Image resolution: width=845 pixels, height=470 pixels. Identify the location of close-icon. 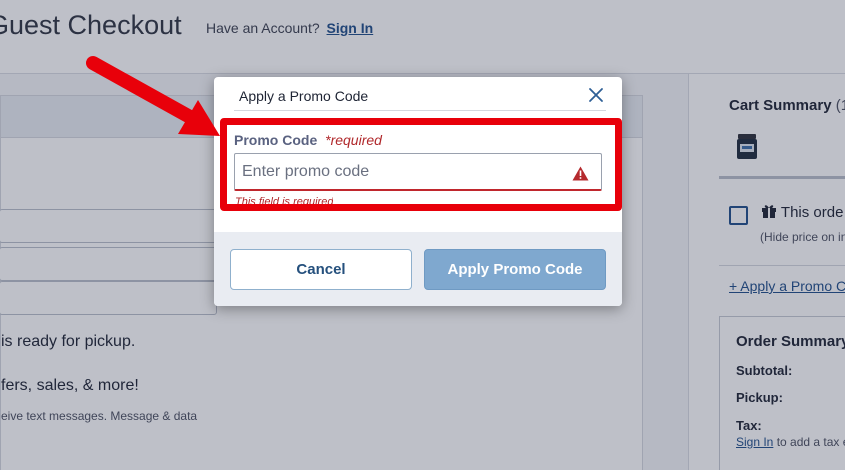
(596, 95).